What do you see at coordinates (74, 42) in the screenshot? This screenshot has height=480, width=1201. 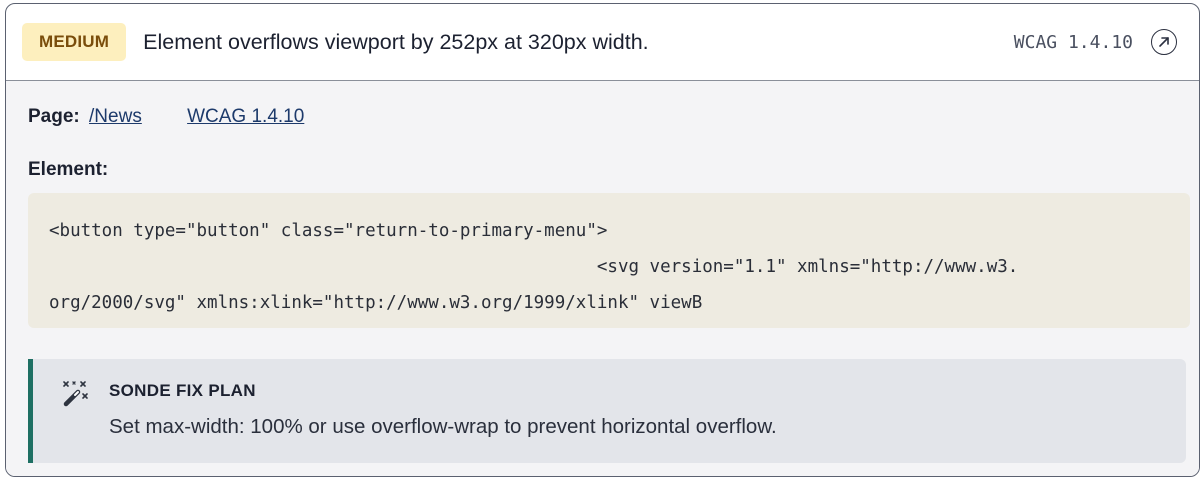 I see `severity-badge: MEDIUM` at bounding box center [74, 42].